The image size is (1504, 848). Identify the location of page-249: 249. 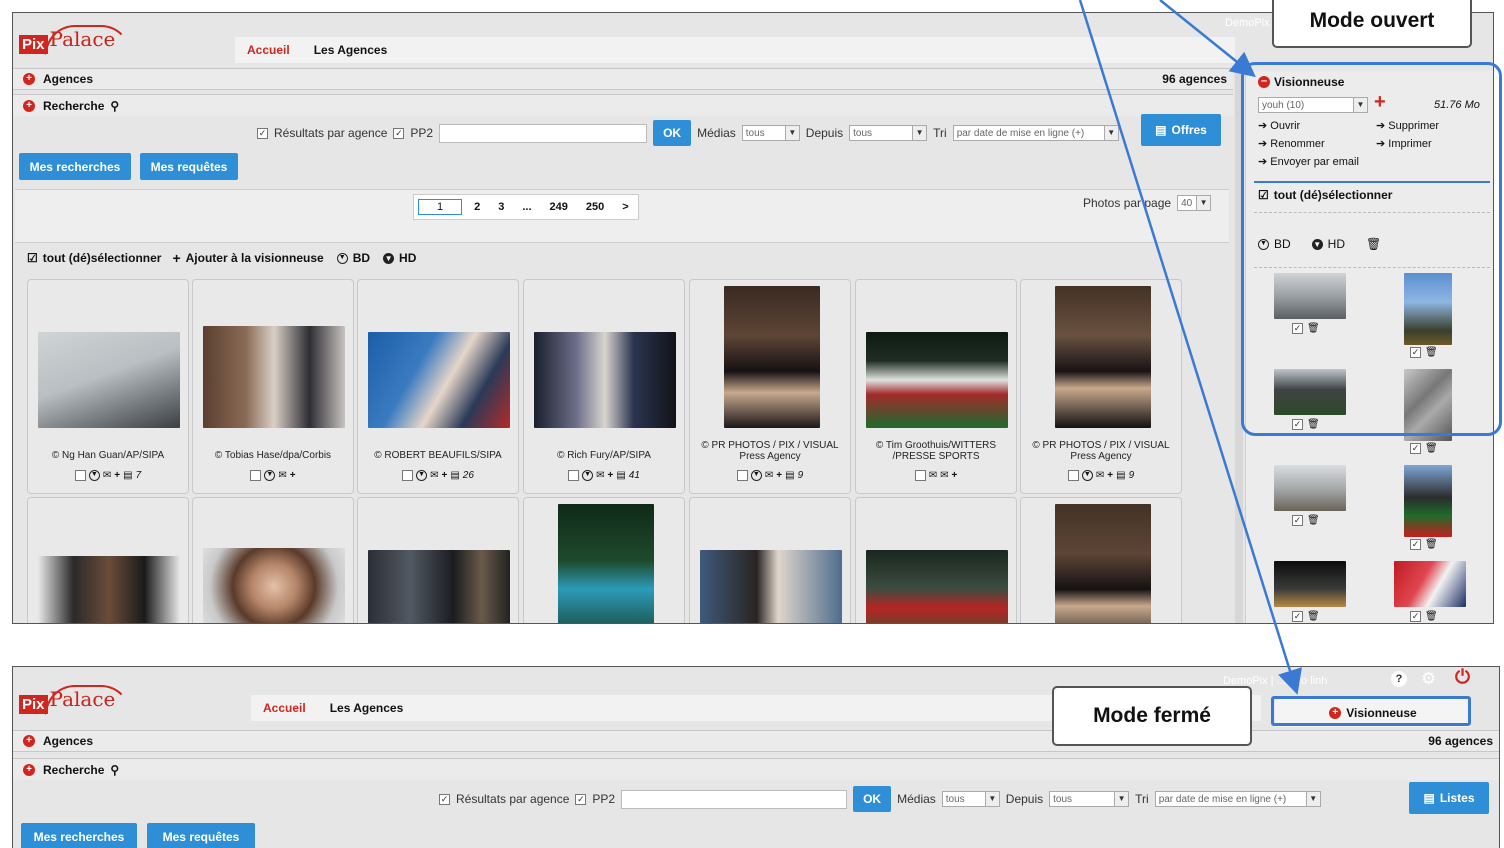
(559, 207).